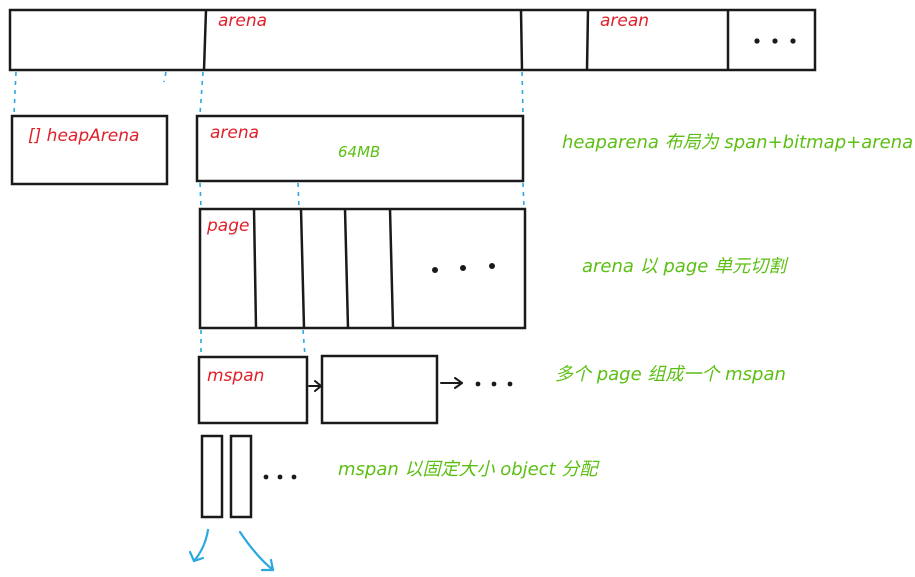 The width and height of the screenshot is (915, 577). Describe the element at coordinates (685, 266) in the screenshot. I see `note-arena-split: arena 以 page 单元切割` at that location.